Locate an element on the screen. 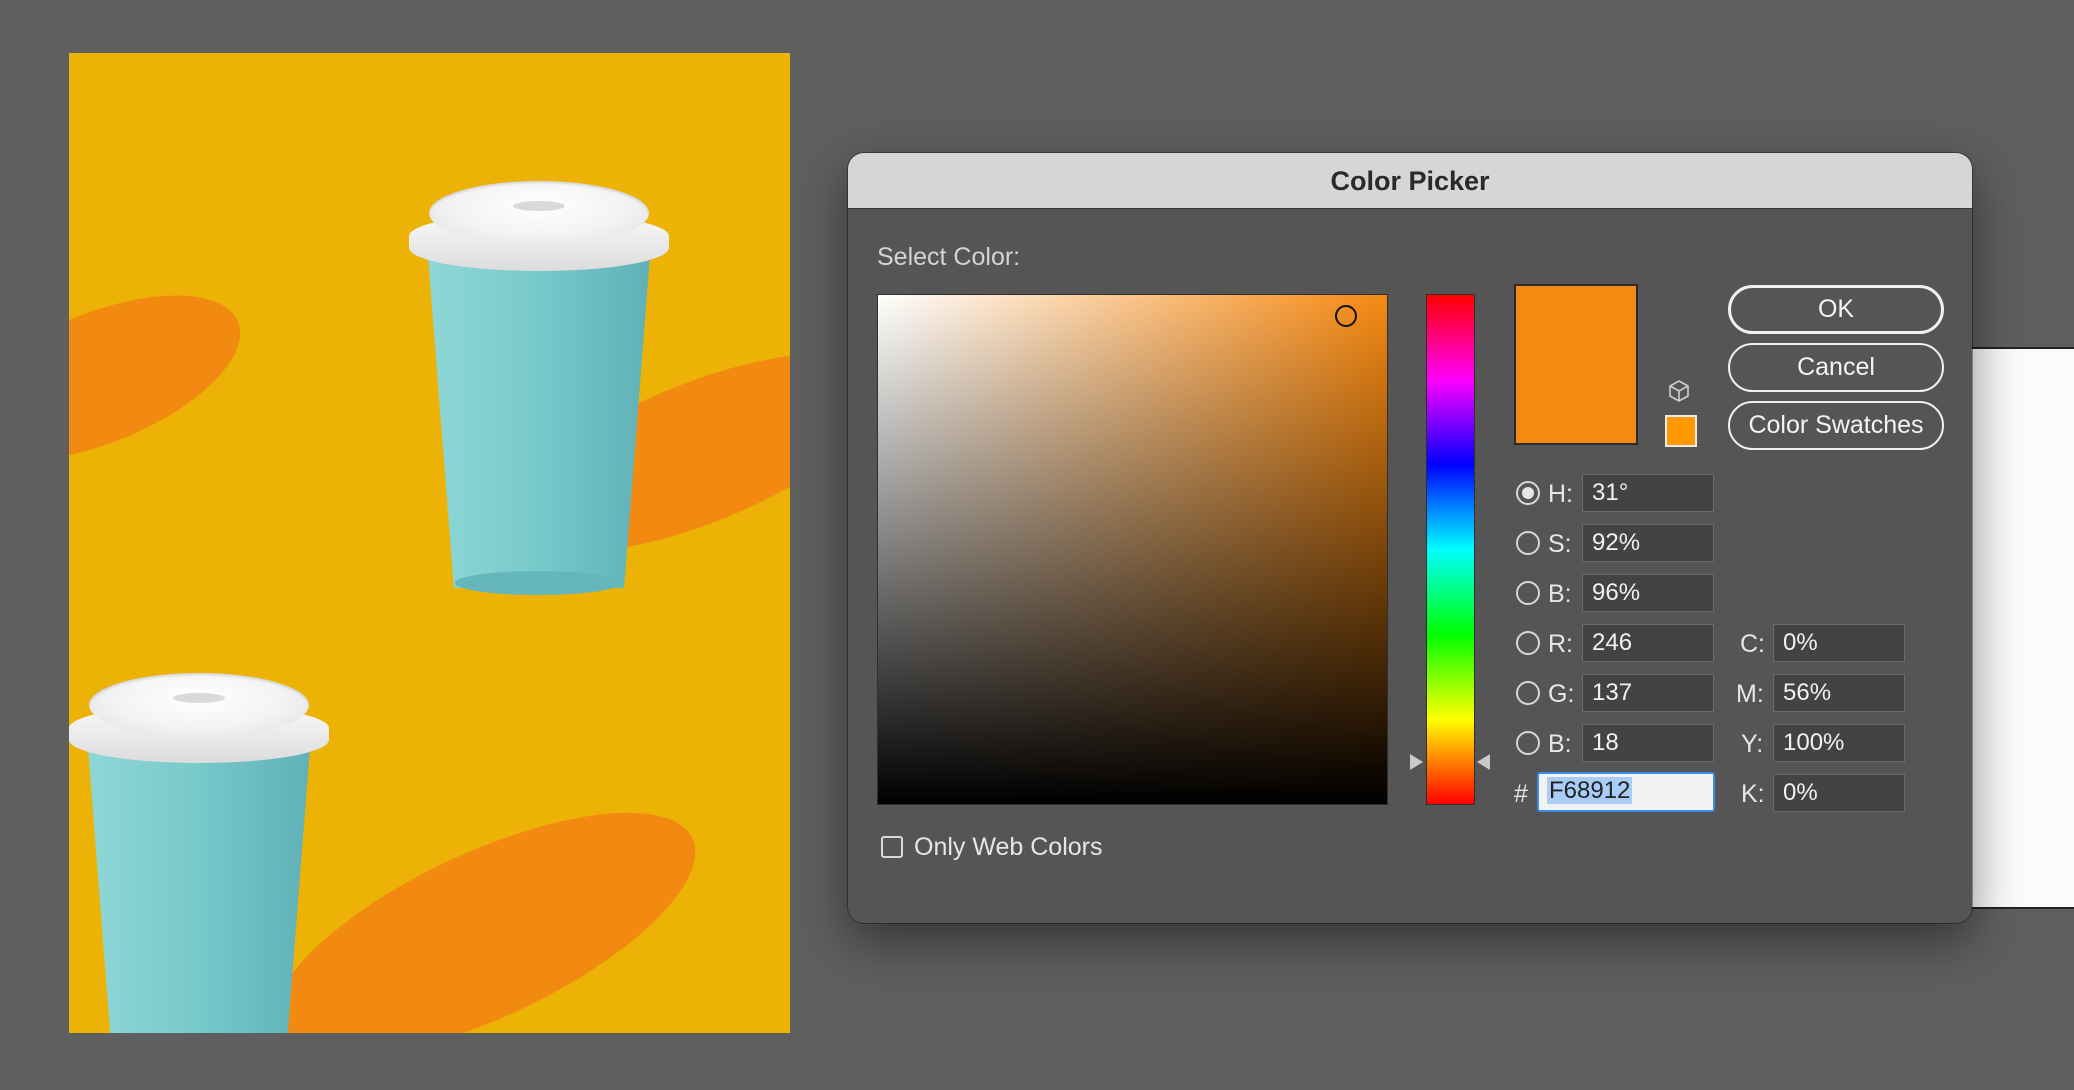 The image size is (2074, 1090). background-document is located at coordinates (2023, 628).